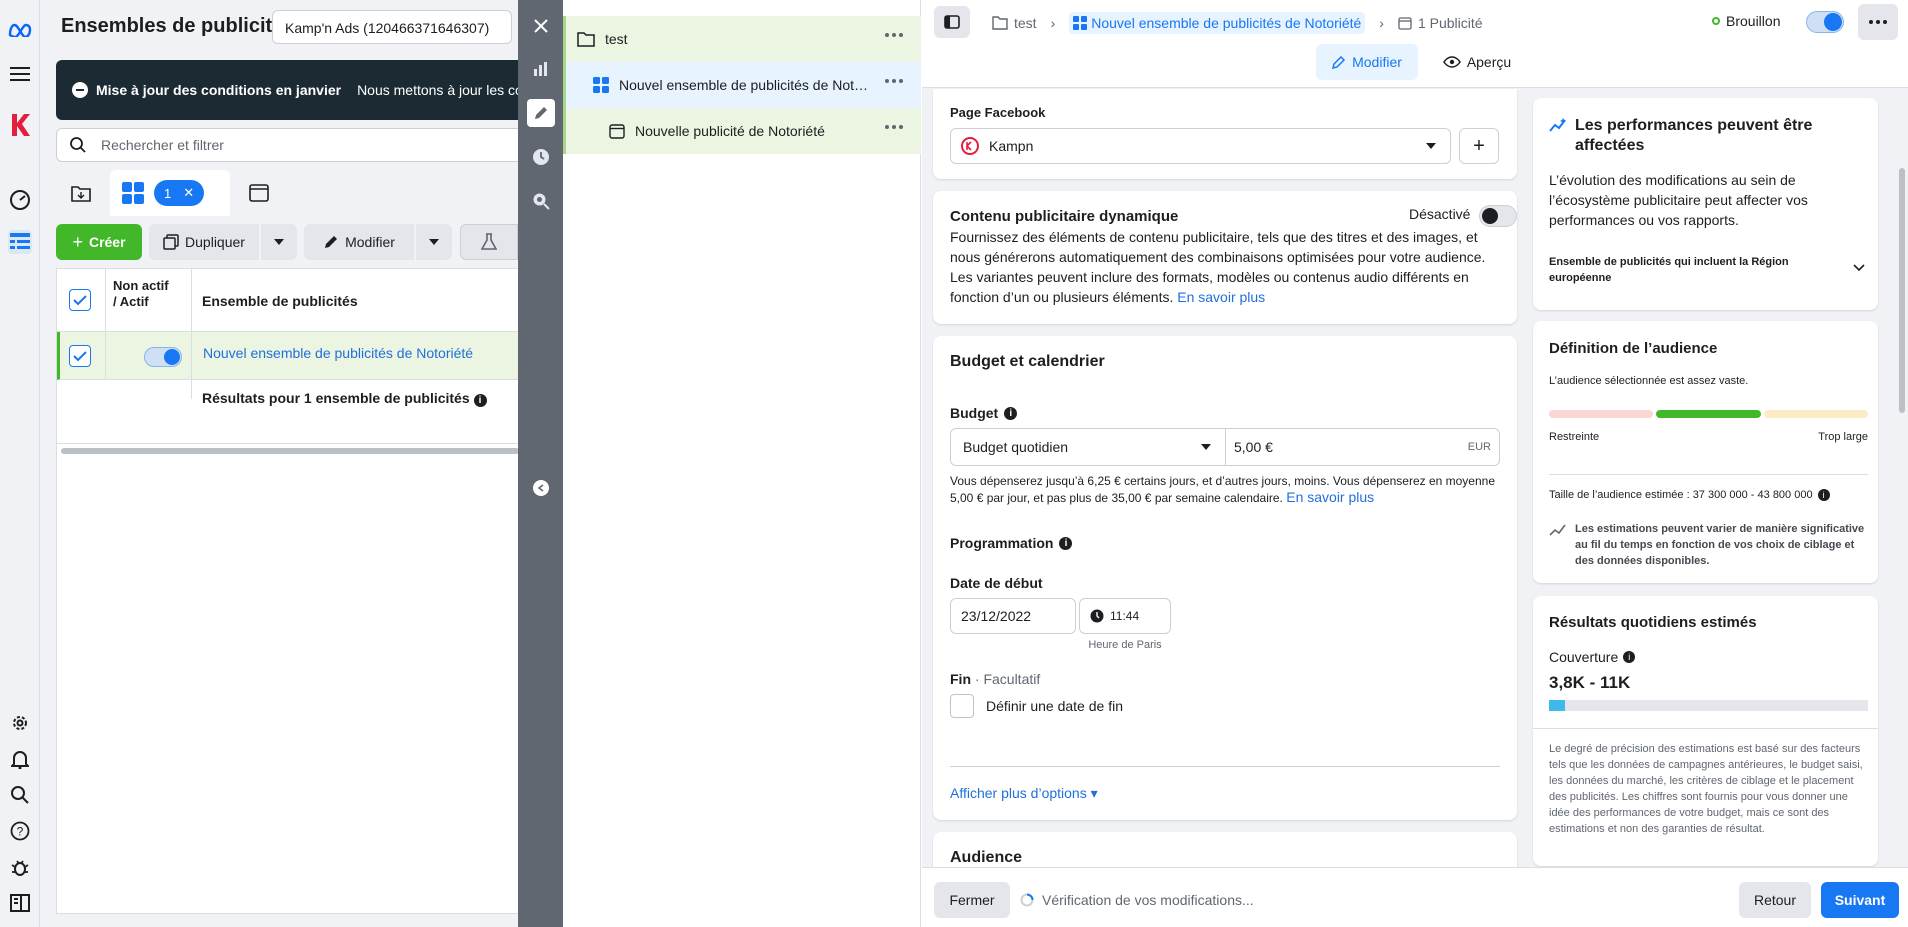 The width and height of the screenshot is (1908, 927). What do you see at coordinates (143, 294) in the screenshot?
I see `column-status-header: Non actif / Actif` at bounding box center [143, 294].